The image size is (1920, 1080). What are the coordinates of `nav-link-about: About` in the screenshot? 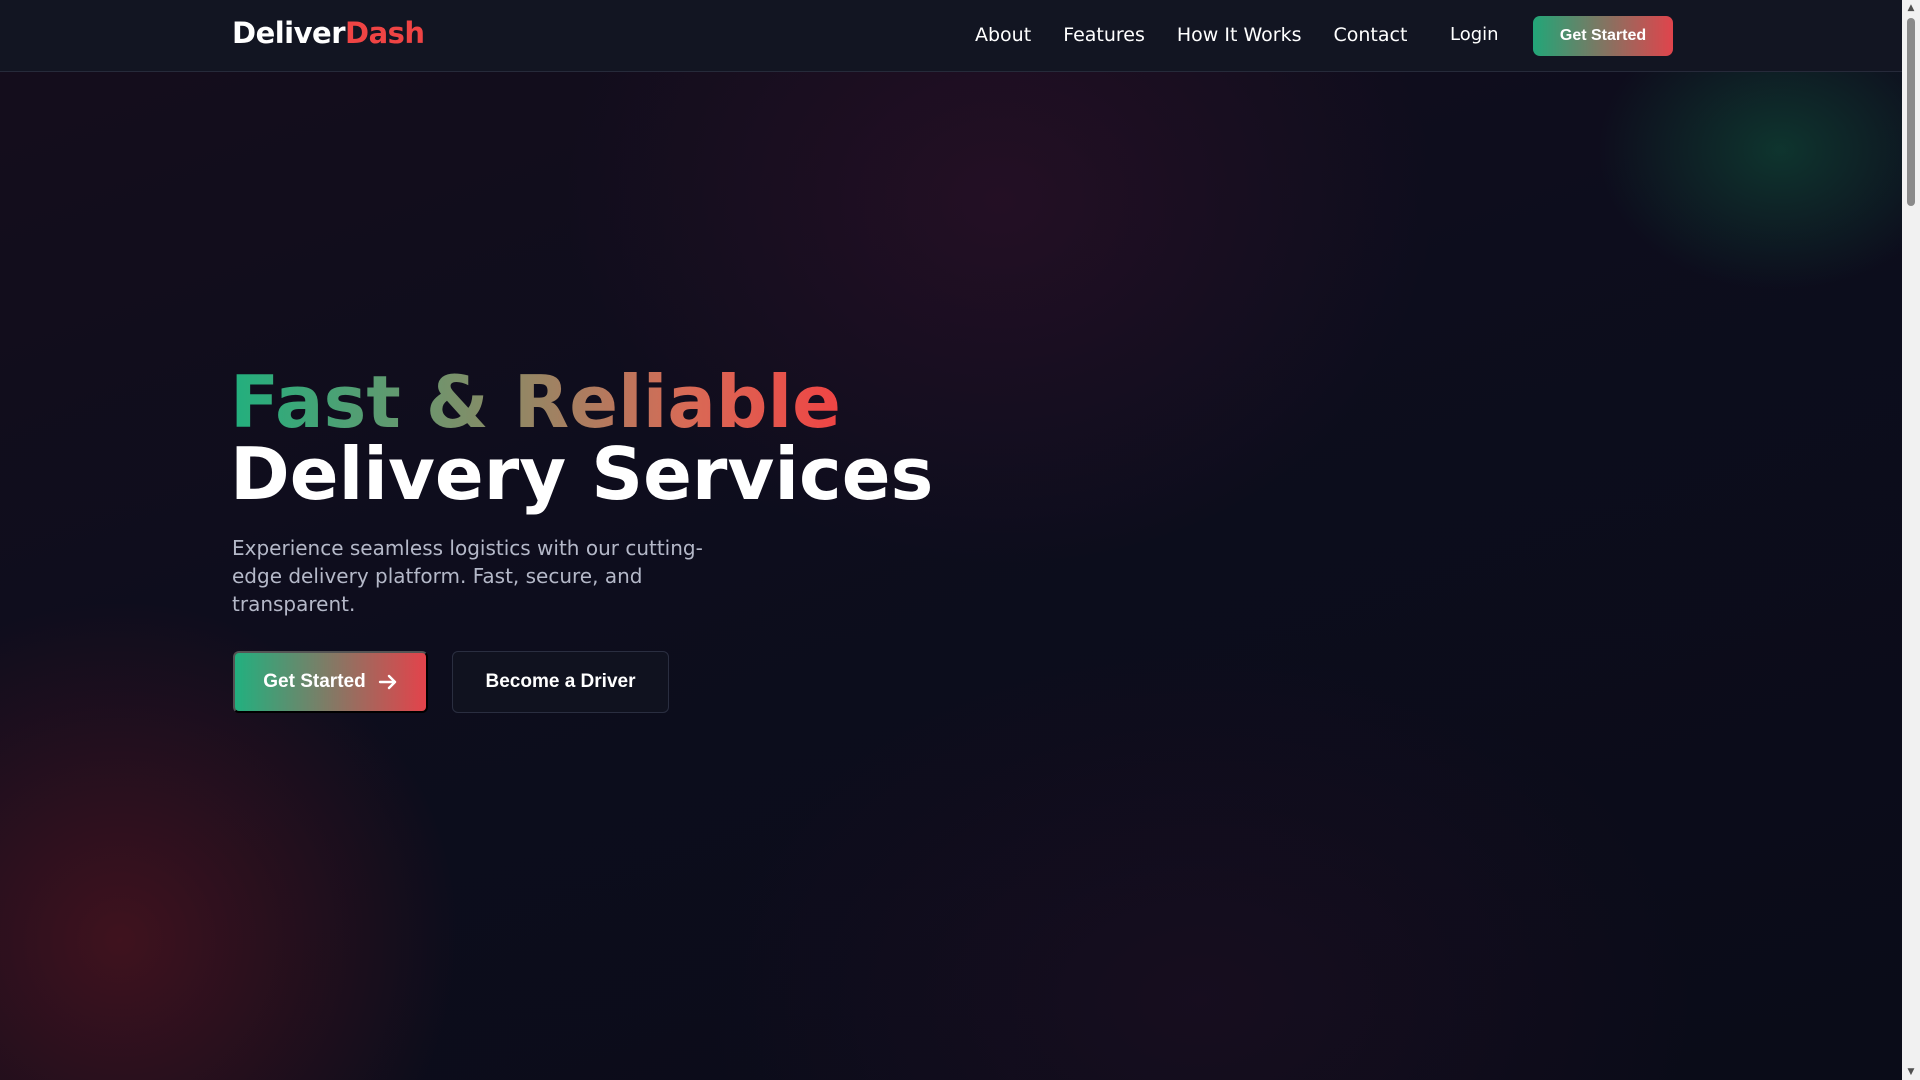 It's located at (1003, 35).